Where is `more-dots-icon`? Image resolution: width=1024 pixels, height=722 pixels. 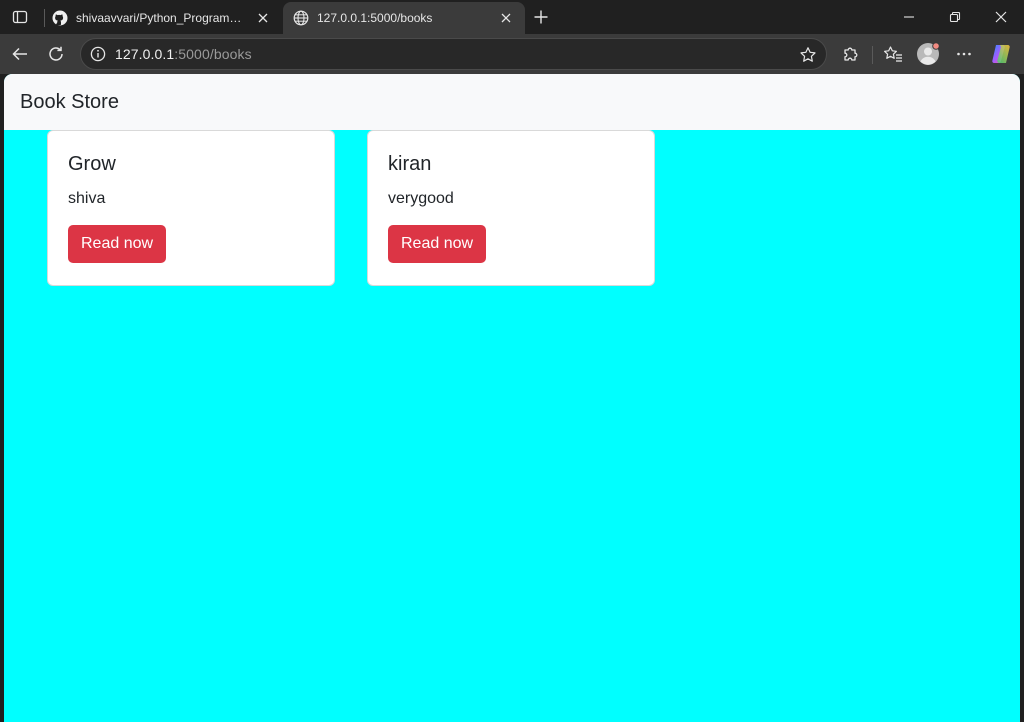 more-dots-icon is located at coordinates (964, 54).